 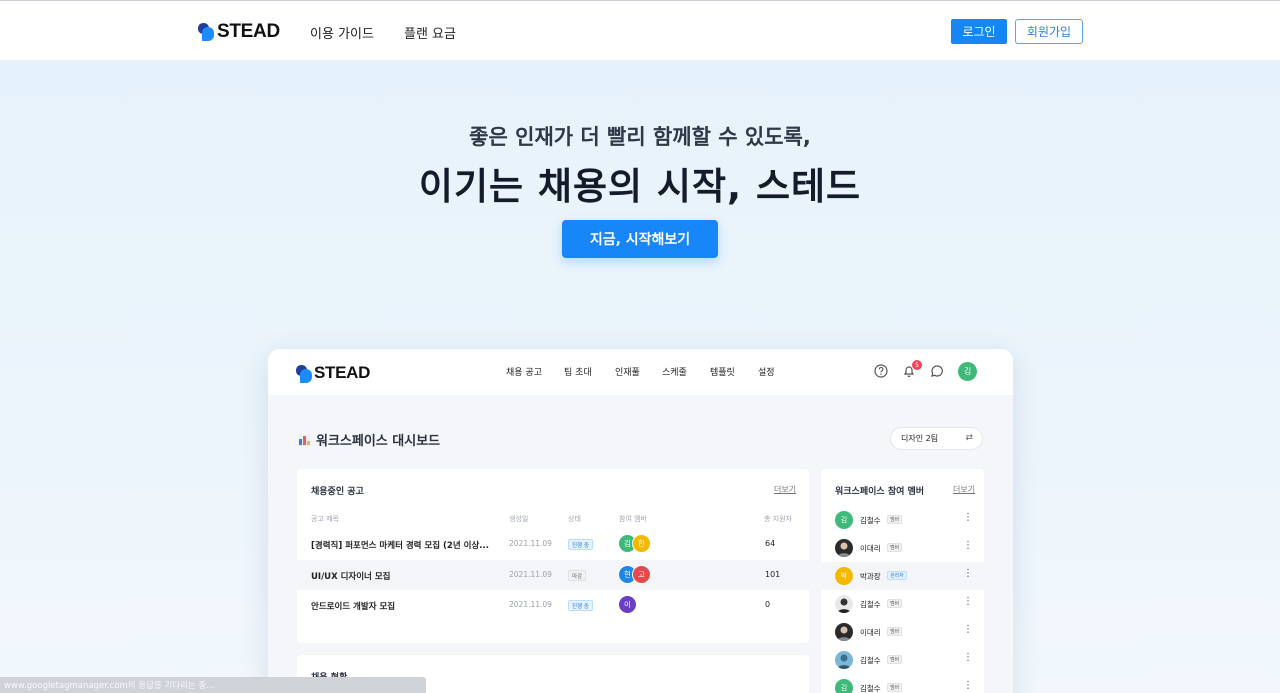 What do you see at coordinates (337, 492) in the screenshot?
I see `jobs-card-title: 채용중인 공고` at bounding box center [337, 492].